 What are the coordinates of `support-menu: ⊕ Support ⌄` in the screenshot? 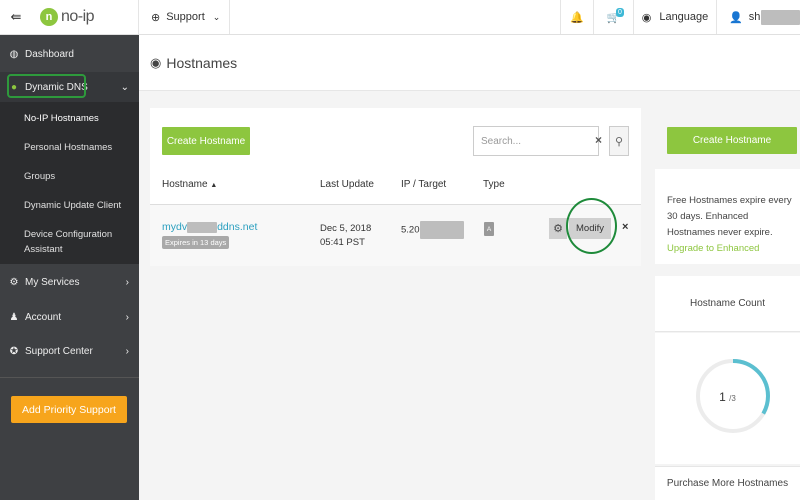 It's located at (184, 17).